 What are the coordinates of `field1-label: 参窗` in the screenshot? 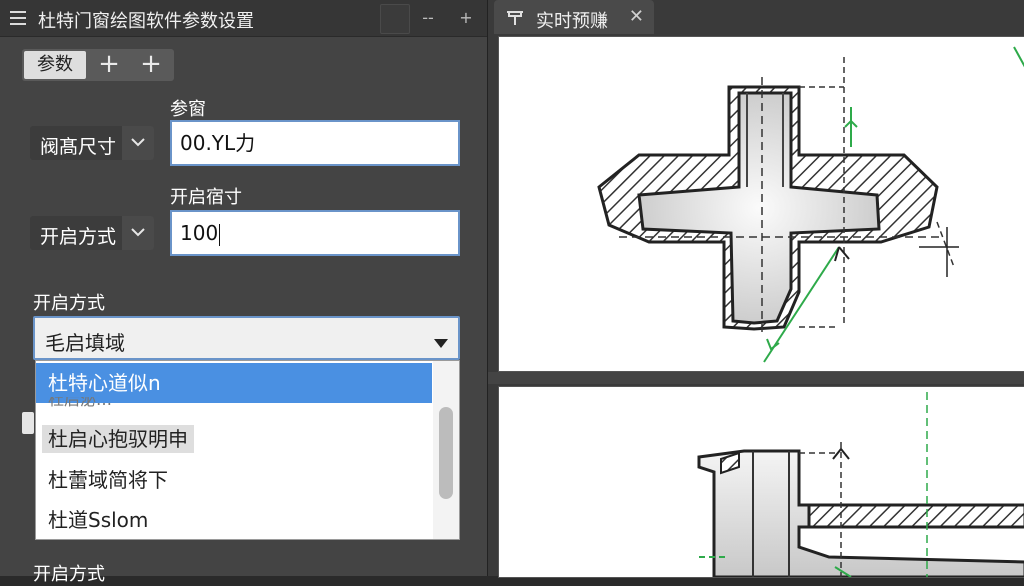 It's located at (188, 109).